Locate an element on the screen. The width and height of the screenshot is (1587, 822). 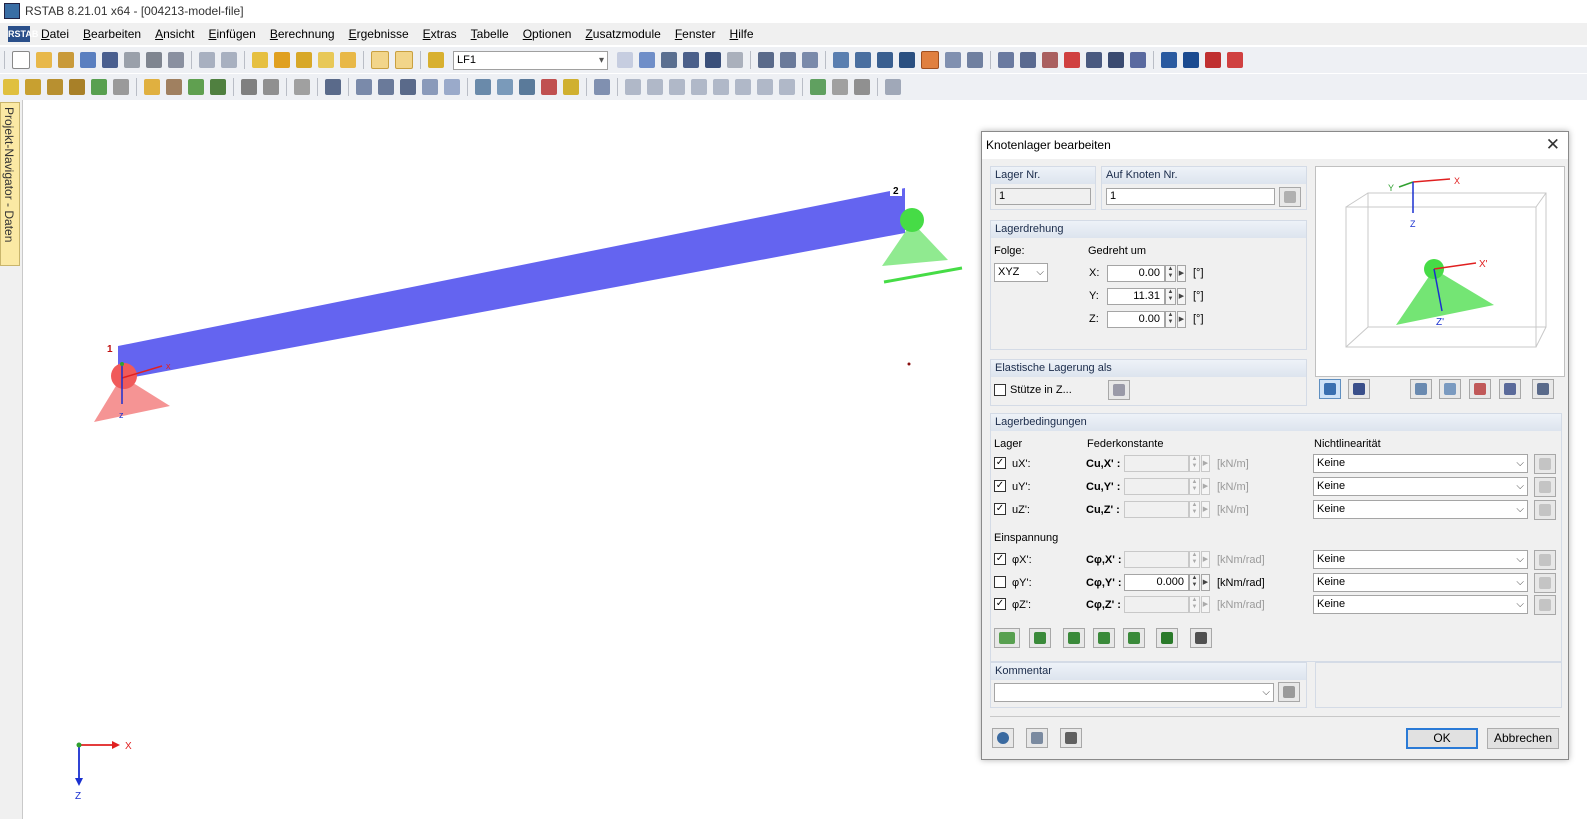
cuy-field is located at coordinates (1156, 486).